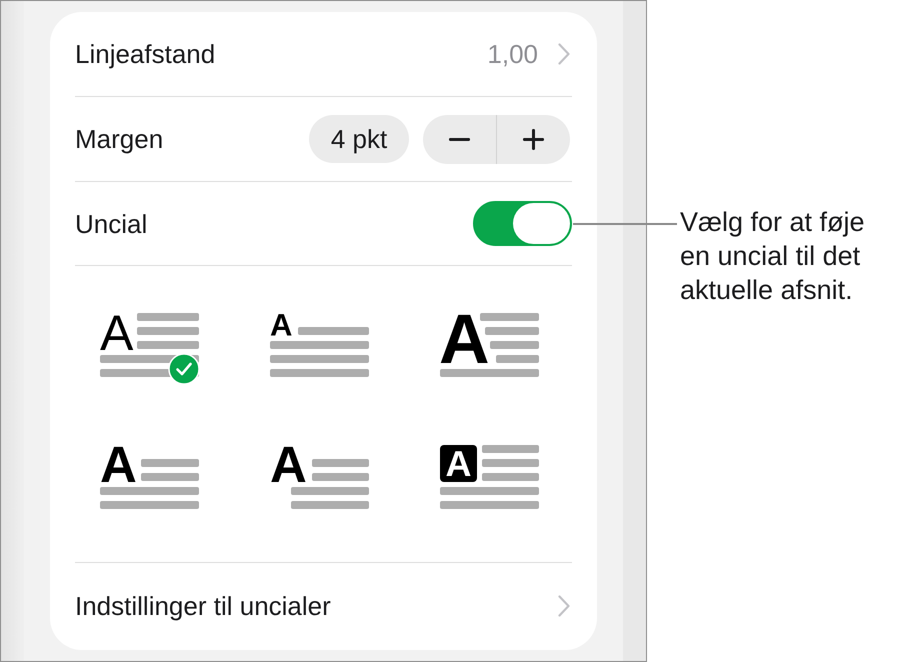 This screenshot has height=662, width=907. Describe the element at coordinates (119, 139) in the screenshot. I see `margin-label: Margen` at that location.